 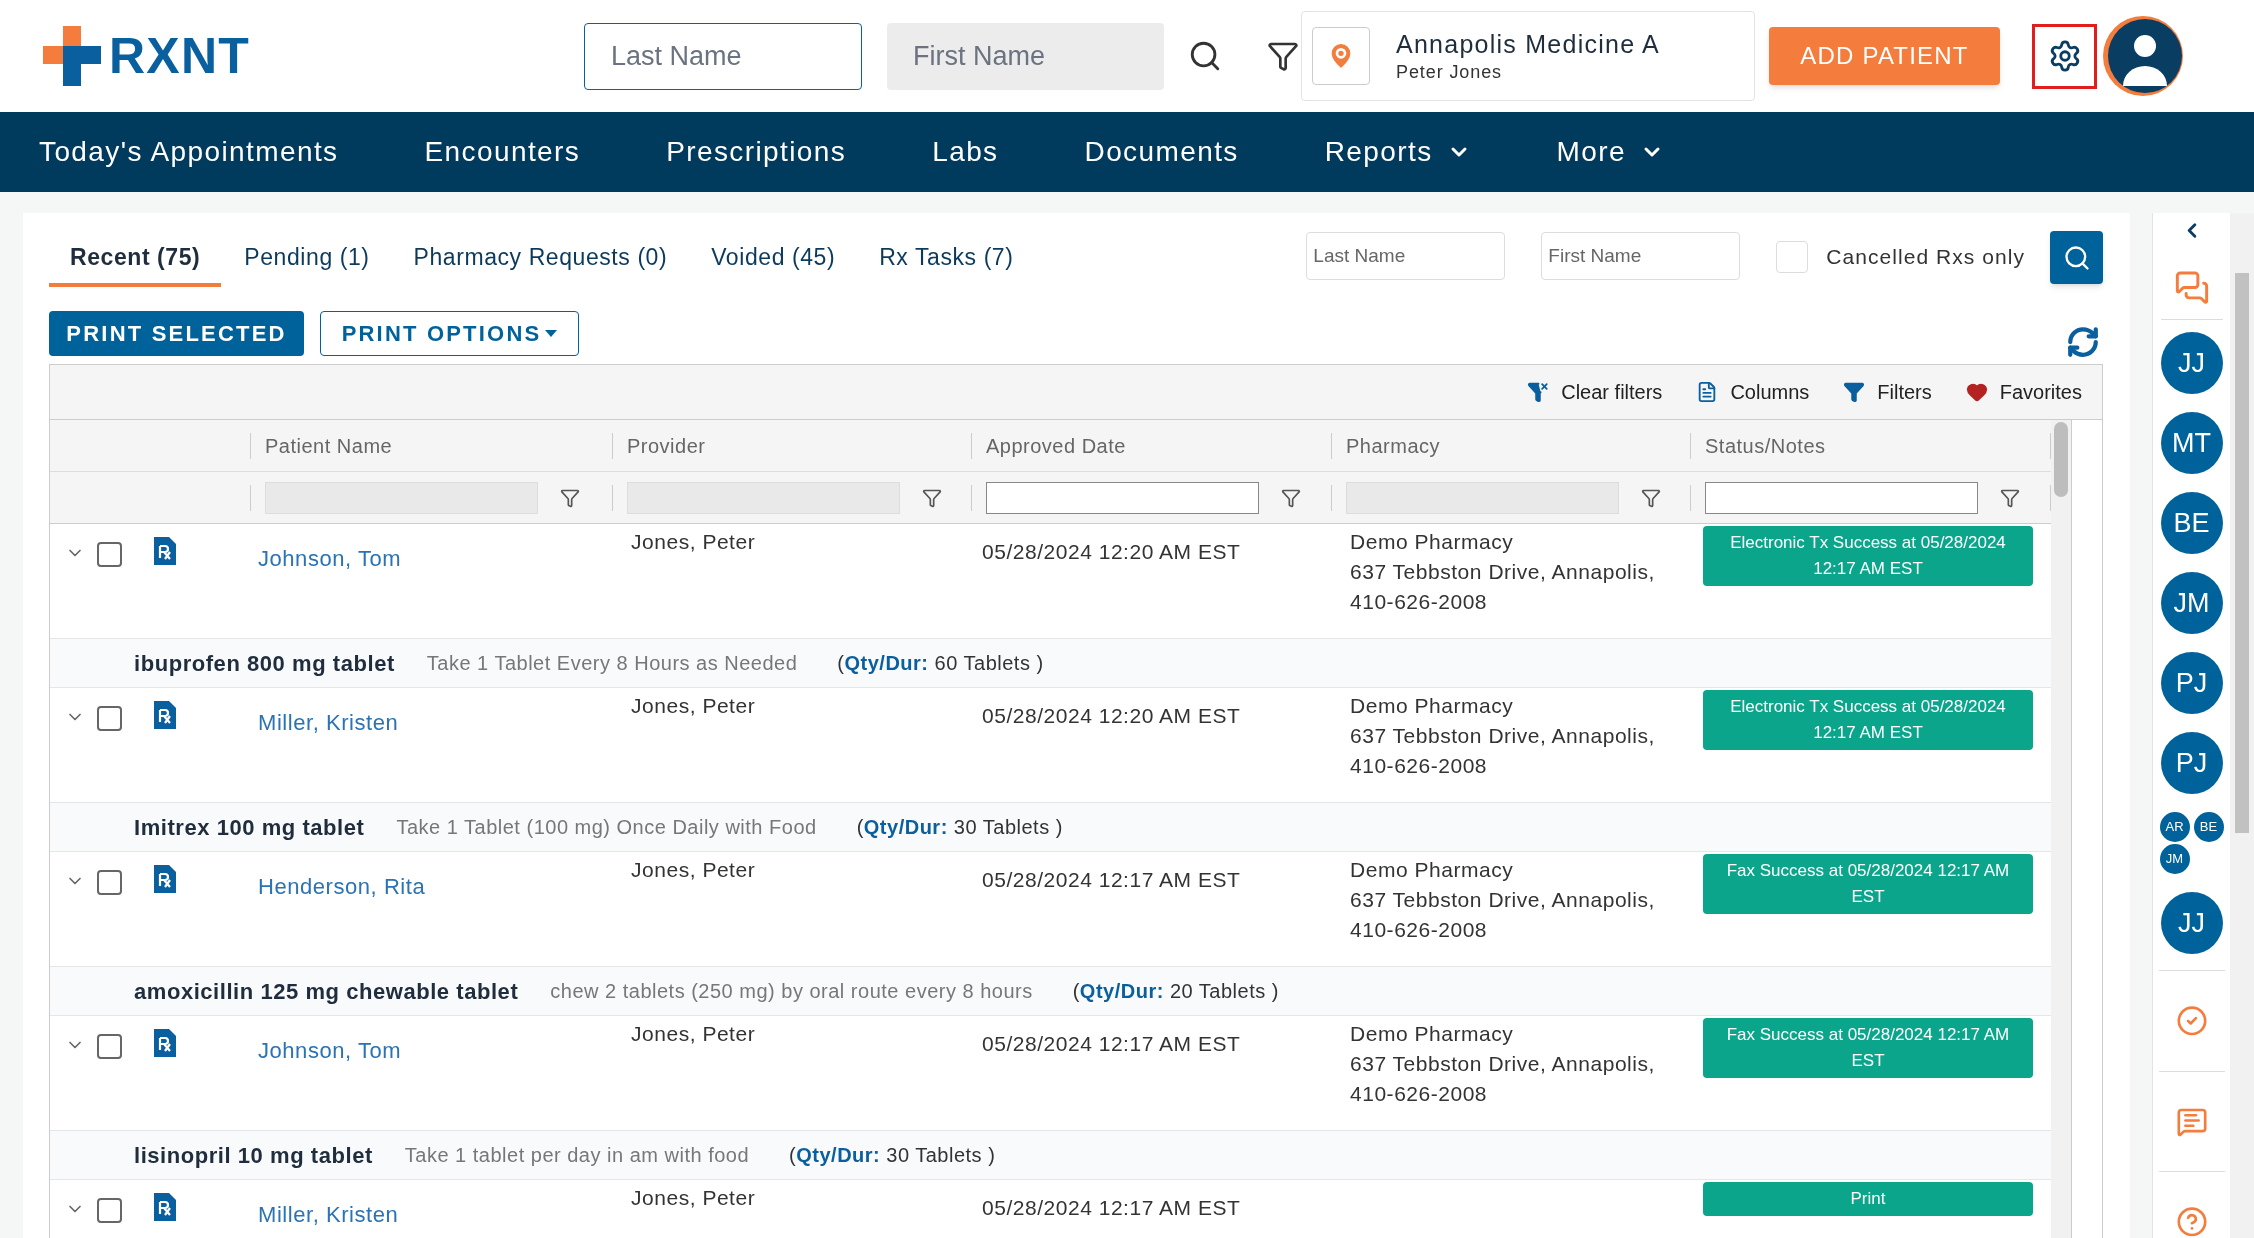 What do you see at coordinates (940, 663) in the screenshot?
I see `quantity-duration-text: (Qty/Dur: 60 Tablets )` at bounding box center [940, 663].